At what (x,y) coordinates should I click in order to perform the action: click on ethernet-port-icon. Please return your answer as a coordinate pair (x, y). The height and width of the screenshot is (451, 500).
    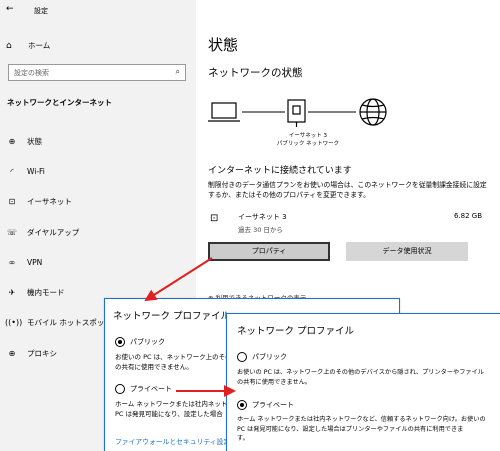
    Looking at the image, I should click on (296, 113).